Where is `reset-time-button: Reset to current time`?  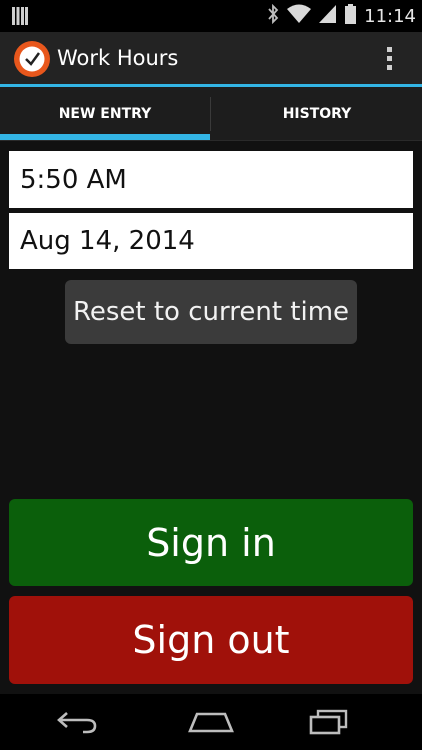
reset-time-button: Reset to current time is located at coordinates (211, 312).